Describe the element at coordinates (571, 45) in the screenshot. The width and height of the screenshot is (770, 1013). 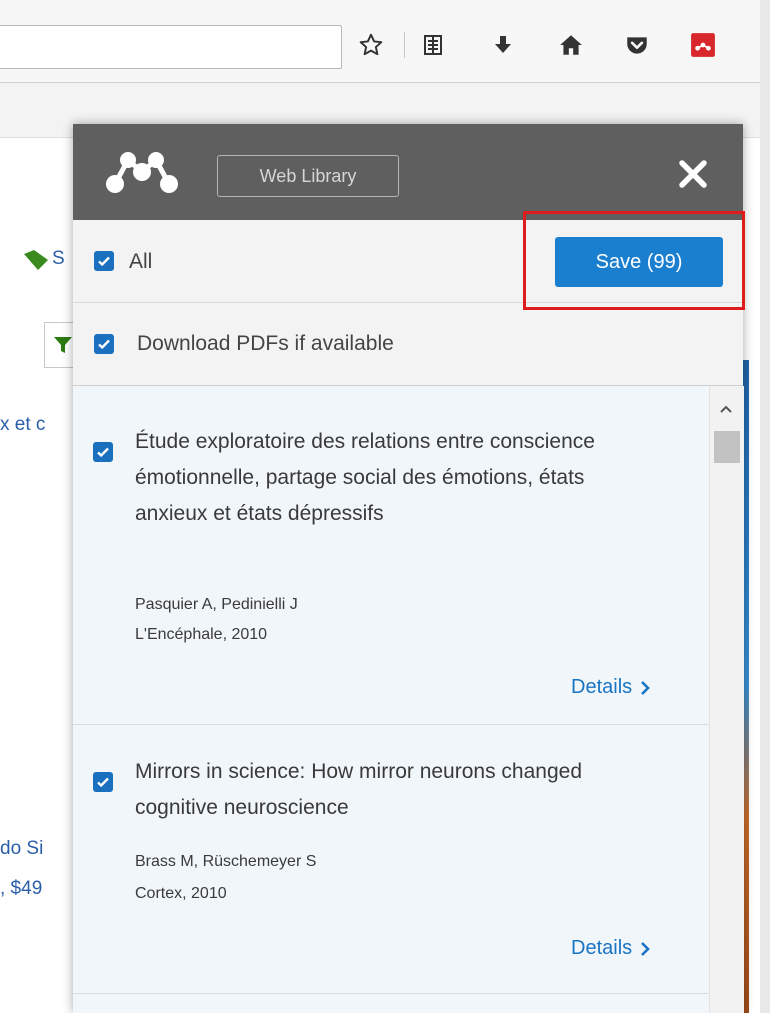
I see `home-icon` at that location.